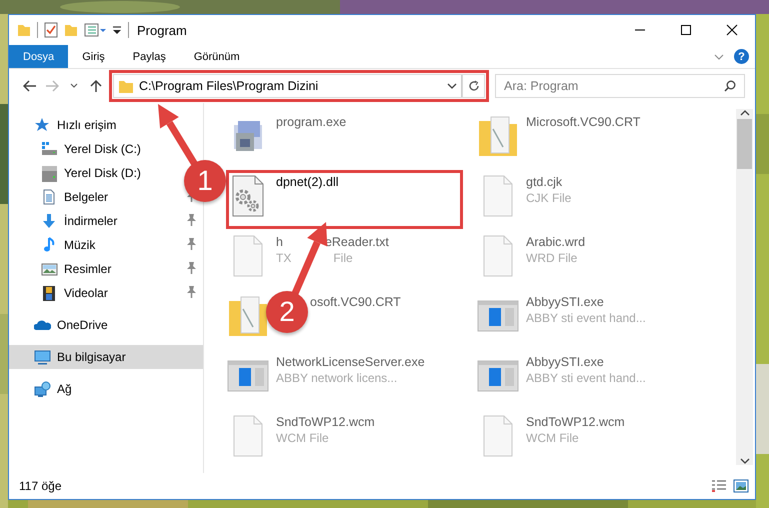 Image resolution: width=769 pixels, height=508 pixels. What do you see at coordinates (719, 56) in the screenshot?
I see `chevron-icon` at bounding box center [719, 56].